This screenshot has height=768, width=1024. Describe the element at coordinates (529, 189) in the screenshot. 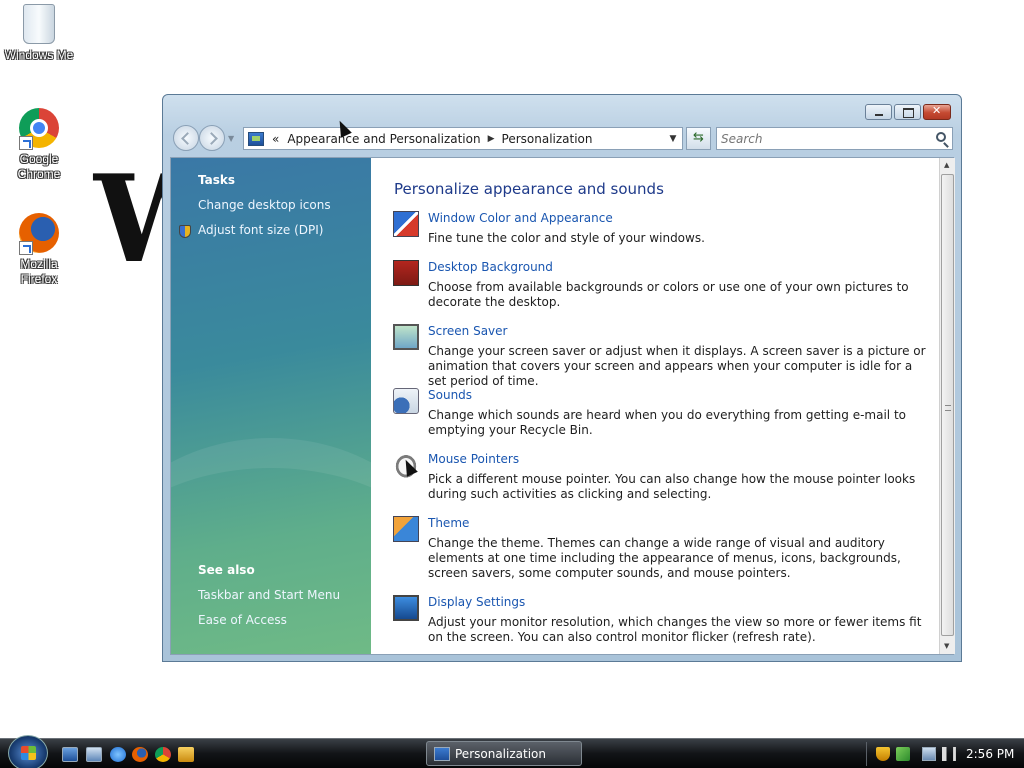

I see `page-title: Personalize appearance and sounds` at that location.